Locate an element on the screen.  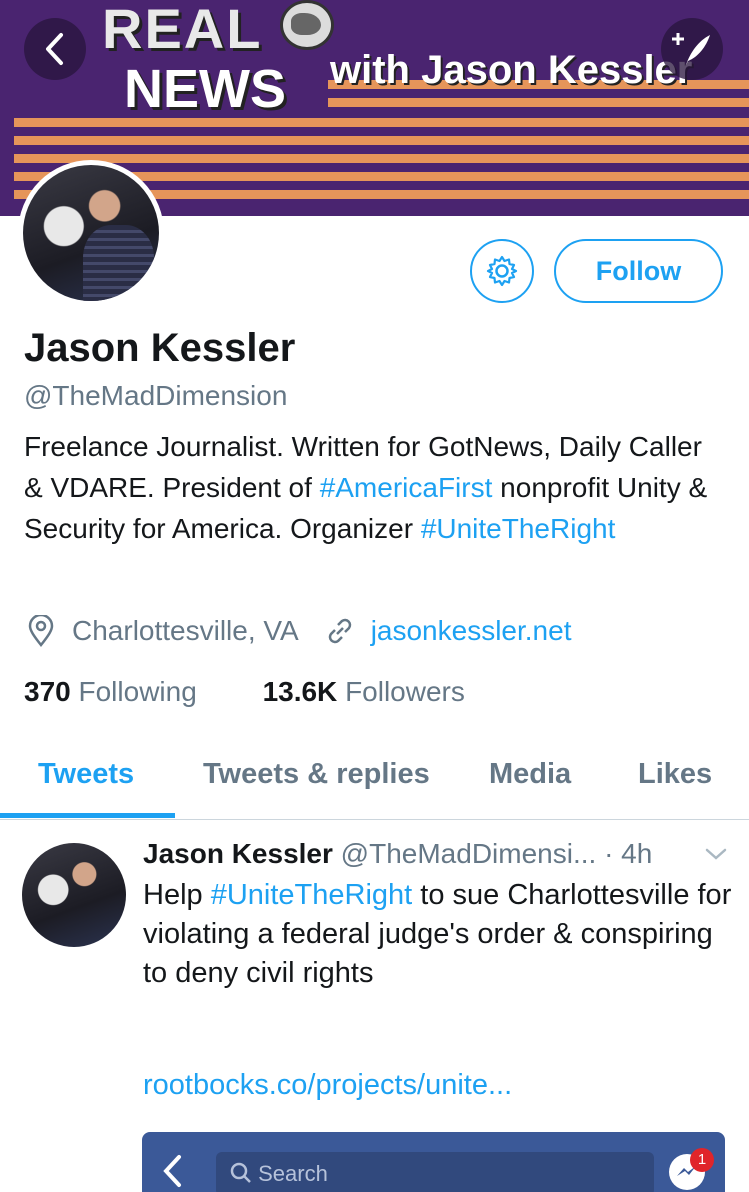
embed-back-icon is located at coordinates (173, 1171).